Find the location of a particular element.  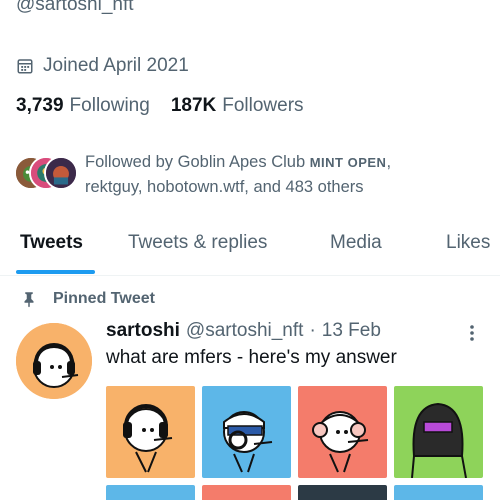

profile-handle: @sartoshi_nft is located at coordinates (75, 7).